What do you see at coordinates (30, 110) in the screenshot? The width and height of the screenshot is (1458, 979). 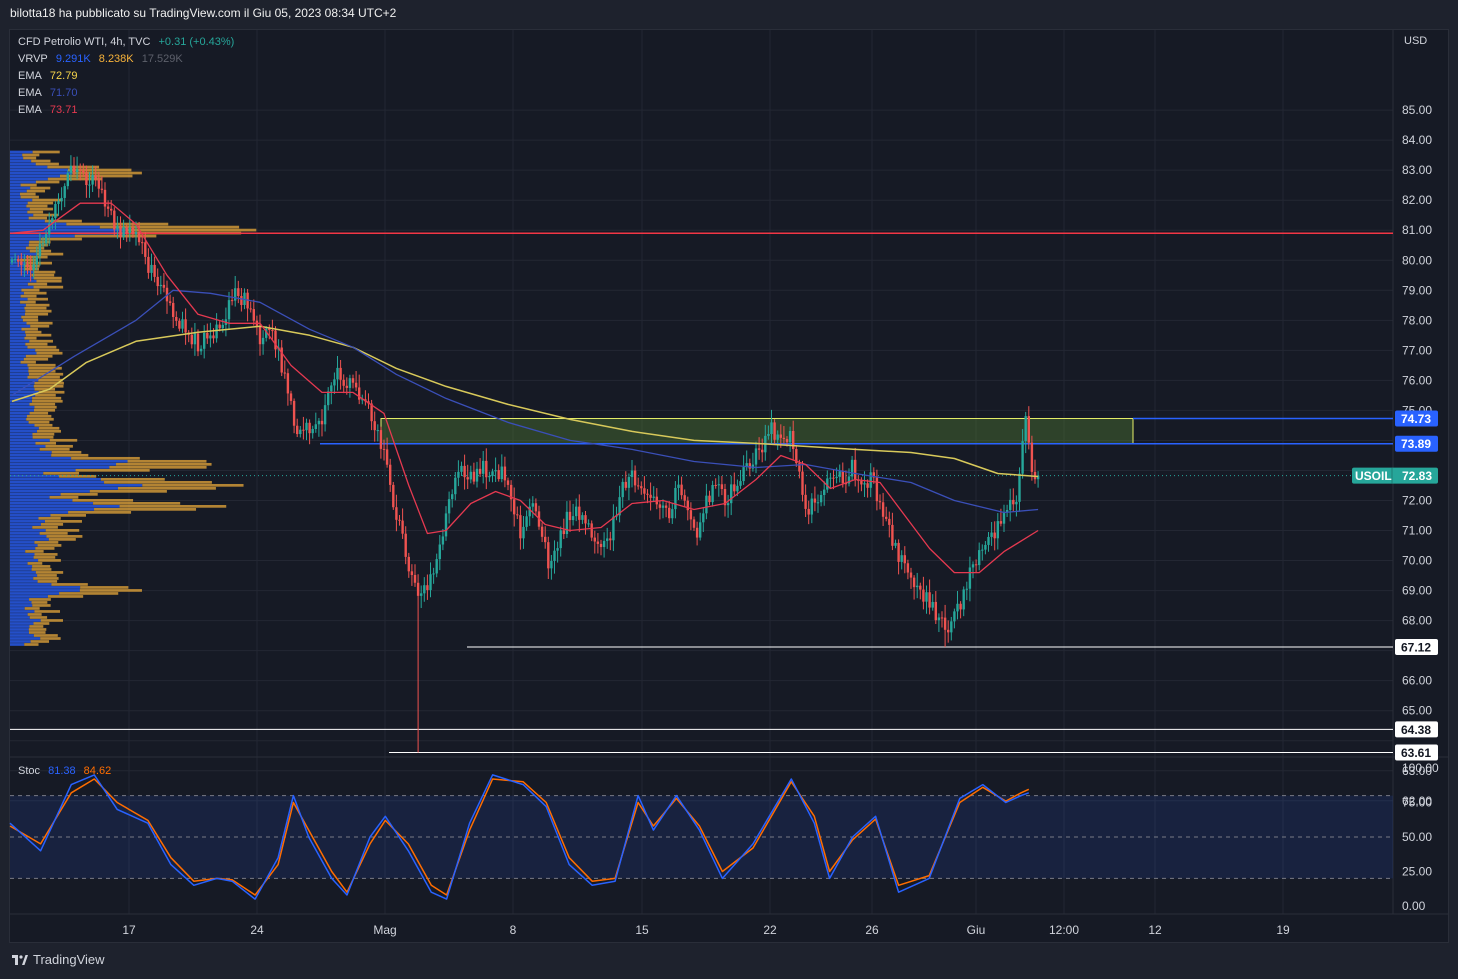 I see `ema3-label: EMA` at bounding box center [30, 110].